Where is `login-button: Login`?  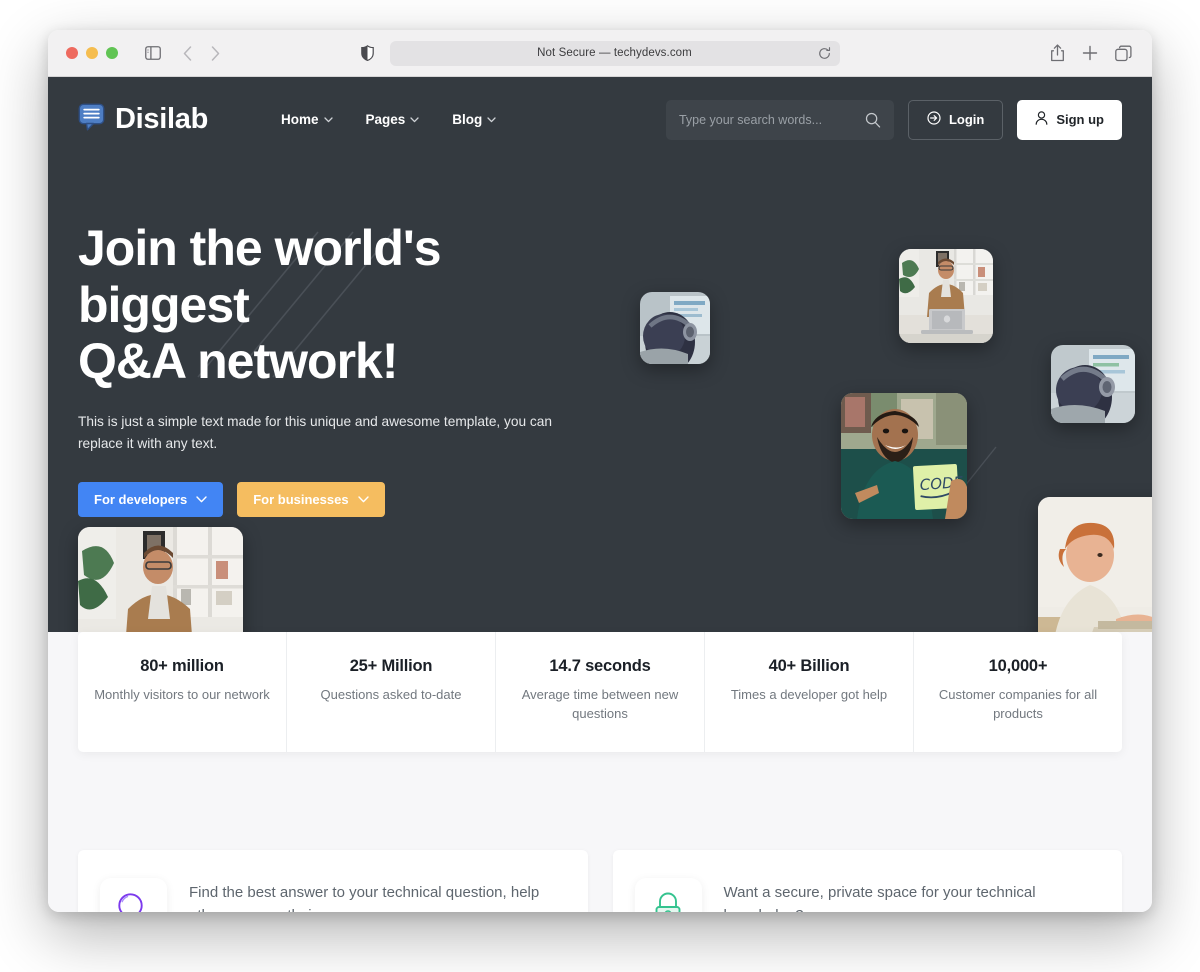 login-button: Login is located at coordinates (955, 119).